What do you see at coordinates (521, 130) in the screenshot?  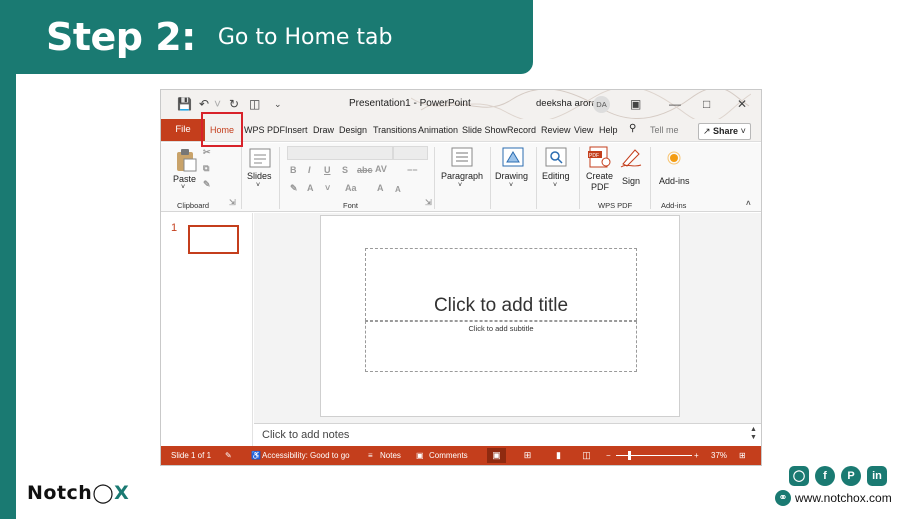 I see `tab-record: Record` at bounding box center [521, 130].